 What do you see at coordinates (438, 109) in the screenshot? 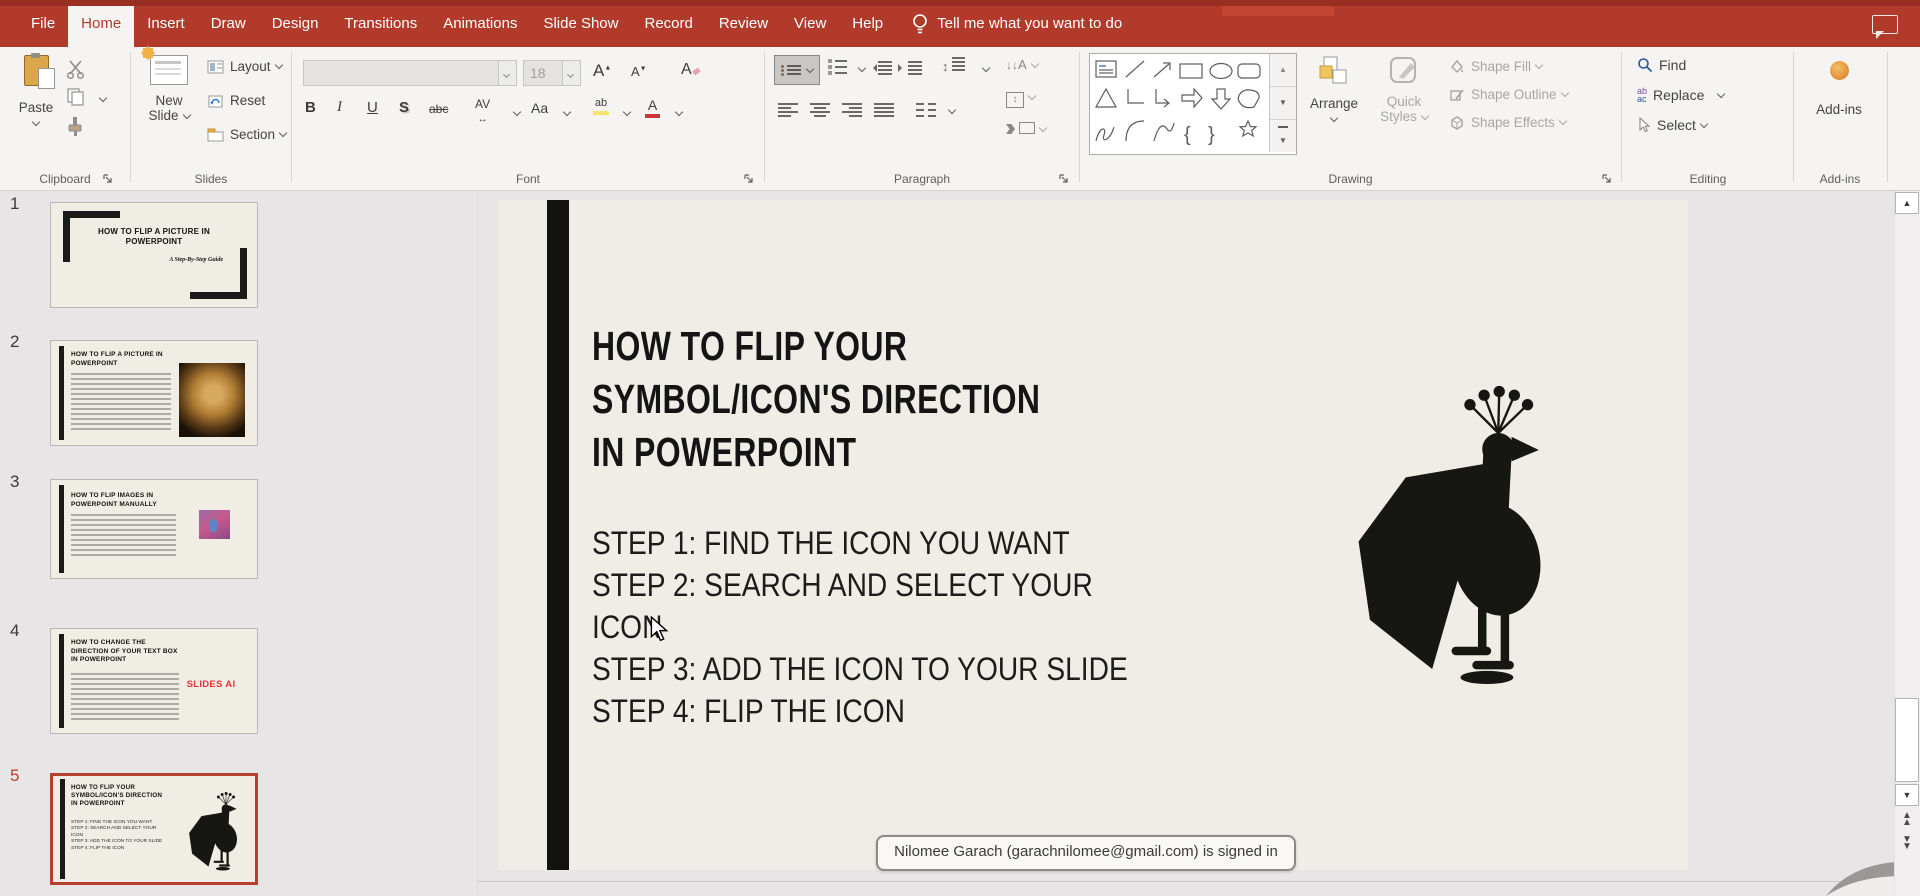
I see `strikethrough-button: abc` at bounding box center [438, 109].